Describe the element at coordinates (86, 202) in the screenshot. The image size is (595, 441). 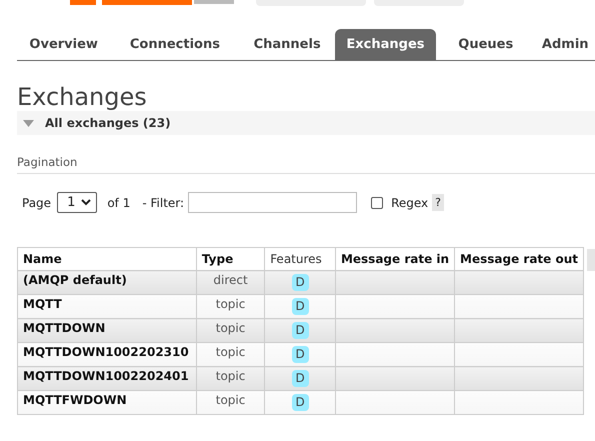
I see `chevron-down-icon` at that location.